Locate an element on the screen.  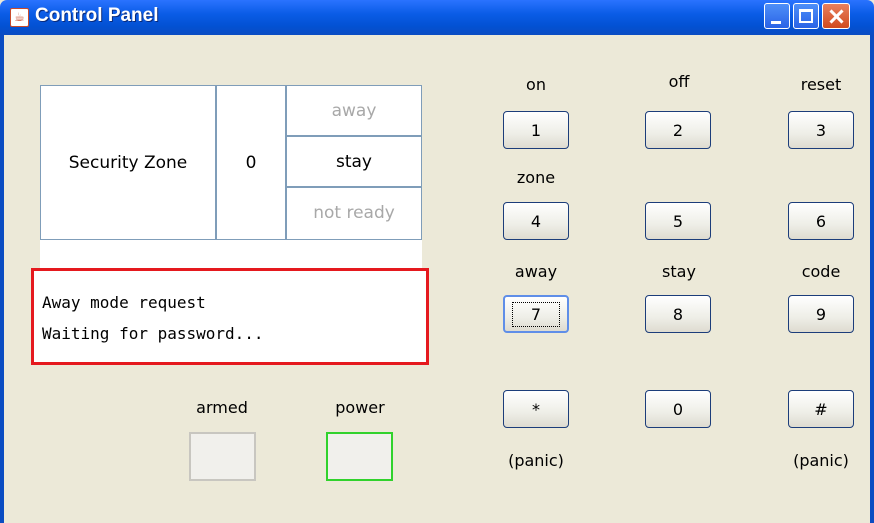
key-8-button: 8 is located at coordinates (678, 314).